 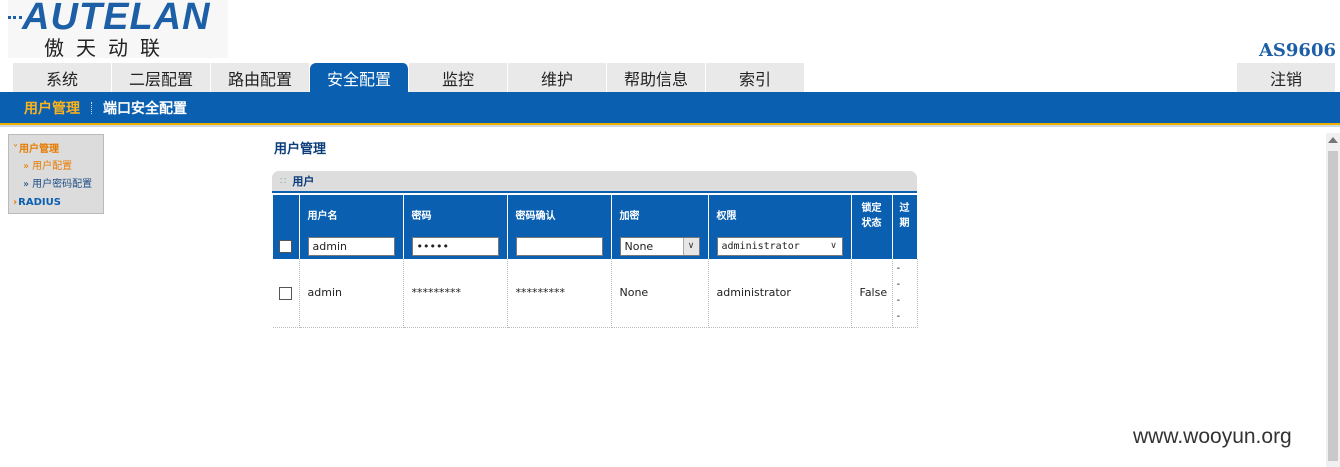 I want to click on edit-username-cell, so click(x=351, y=246).